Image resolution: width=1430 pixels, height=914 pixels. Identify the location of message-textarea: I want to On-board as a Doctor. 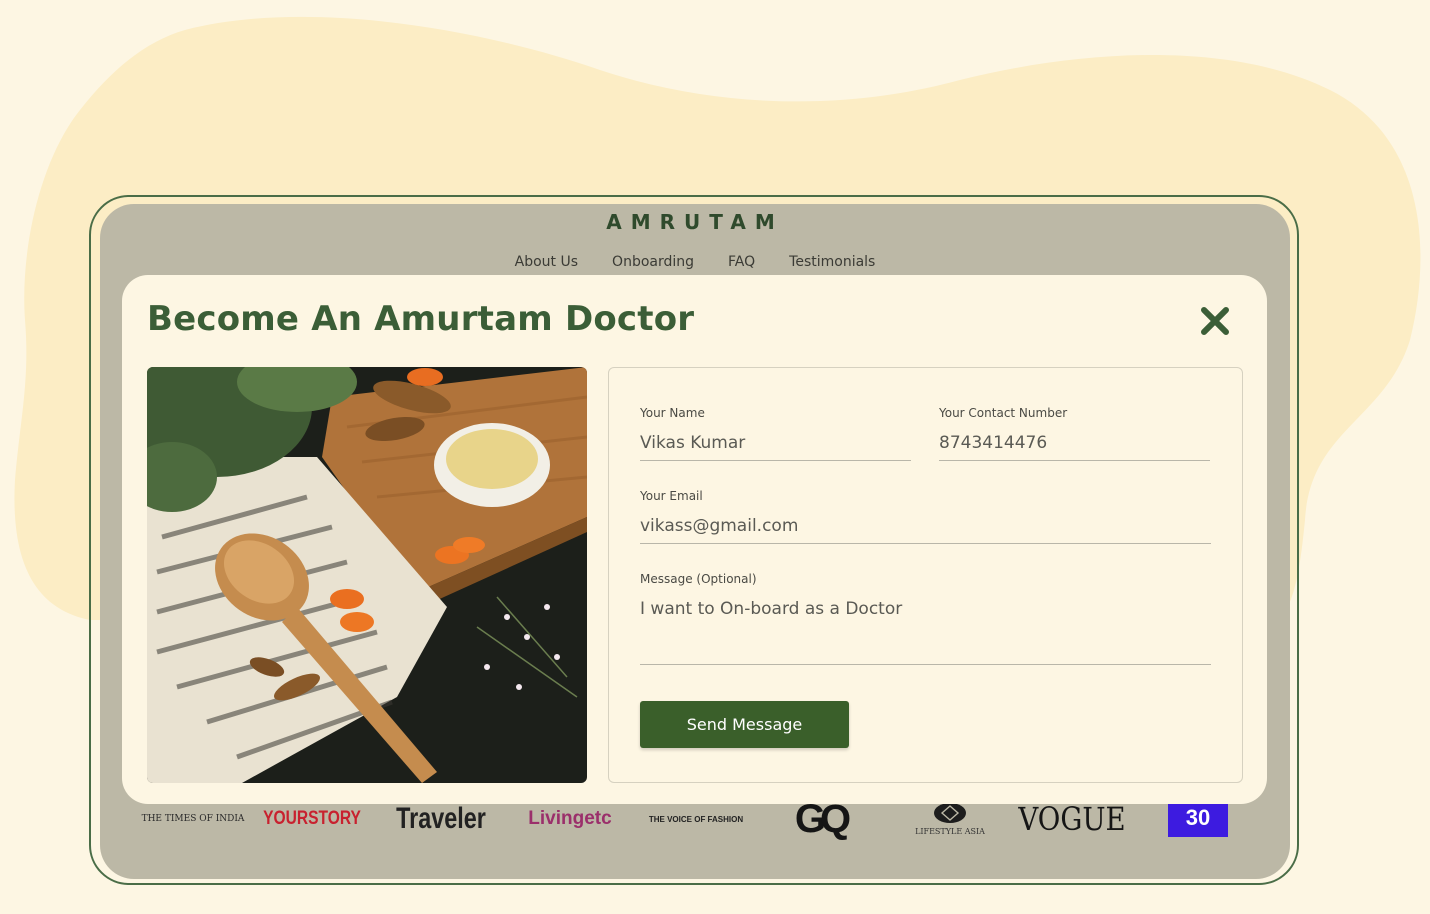
(925, 632).